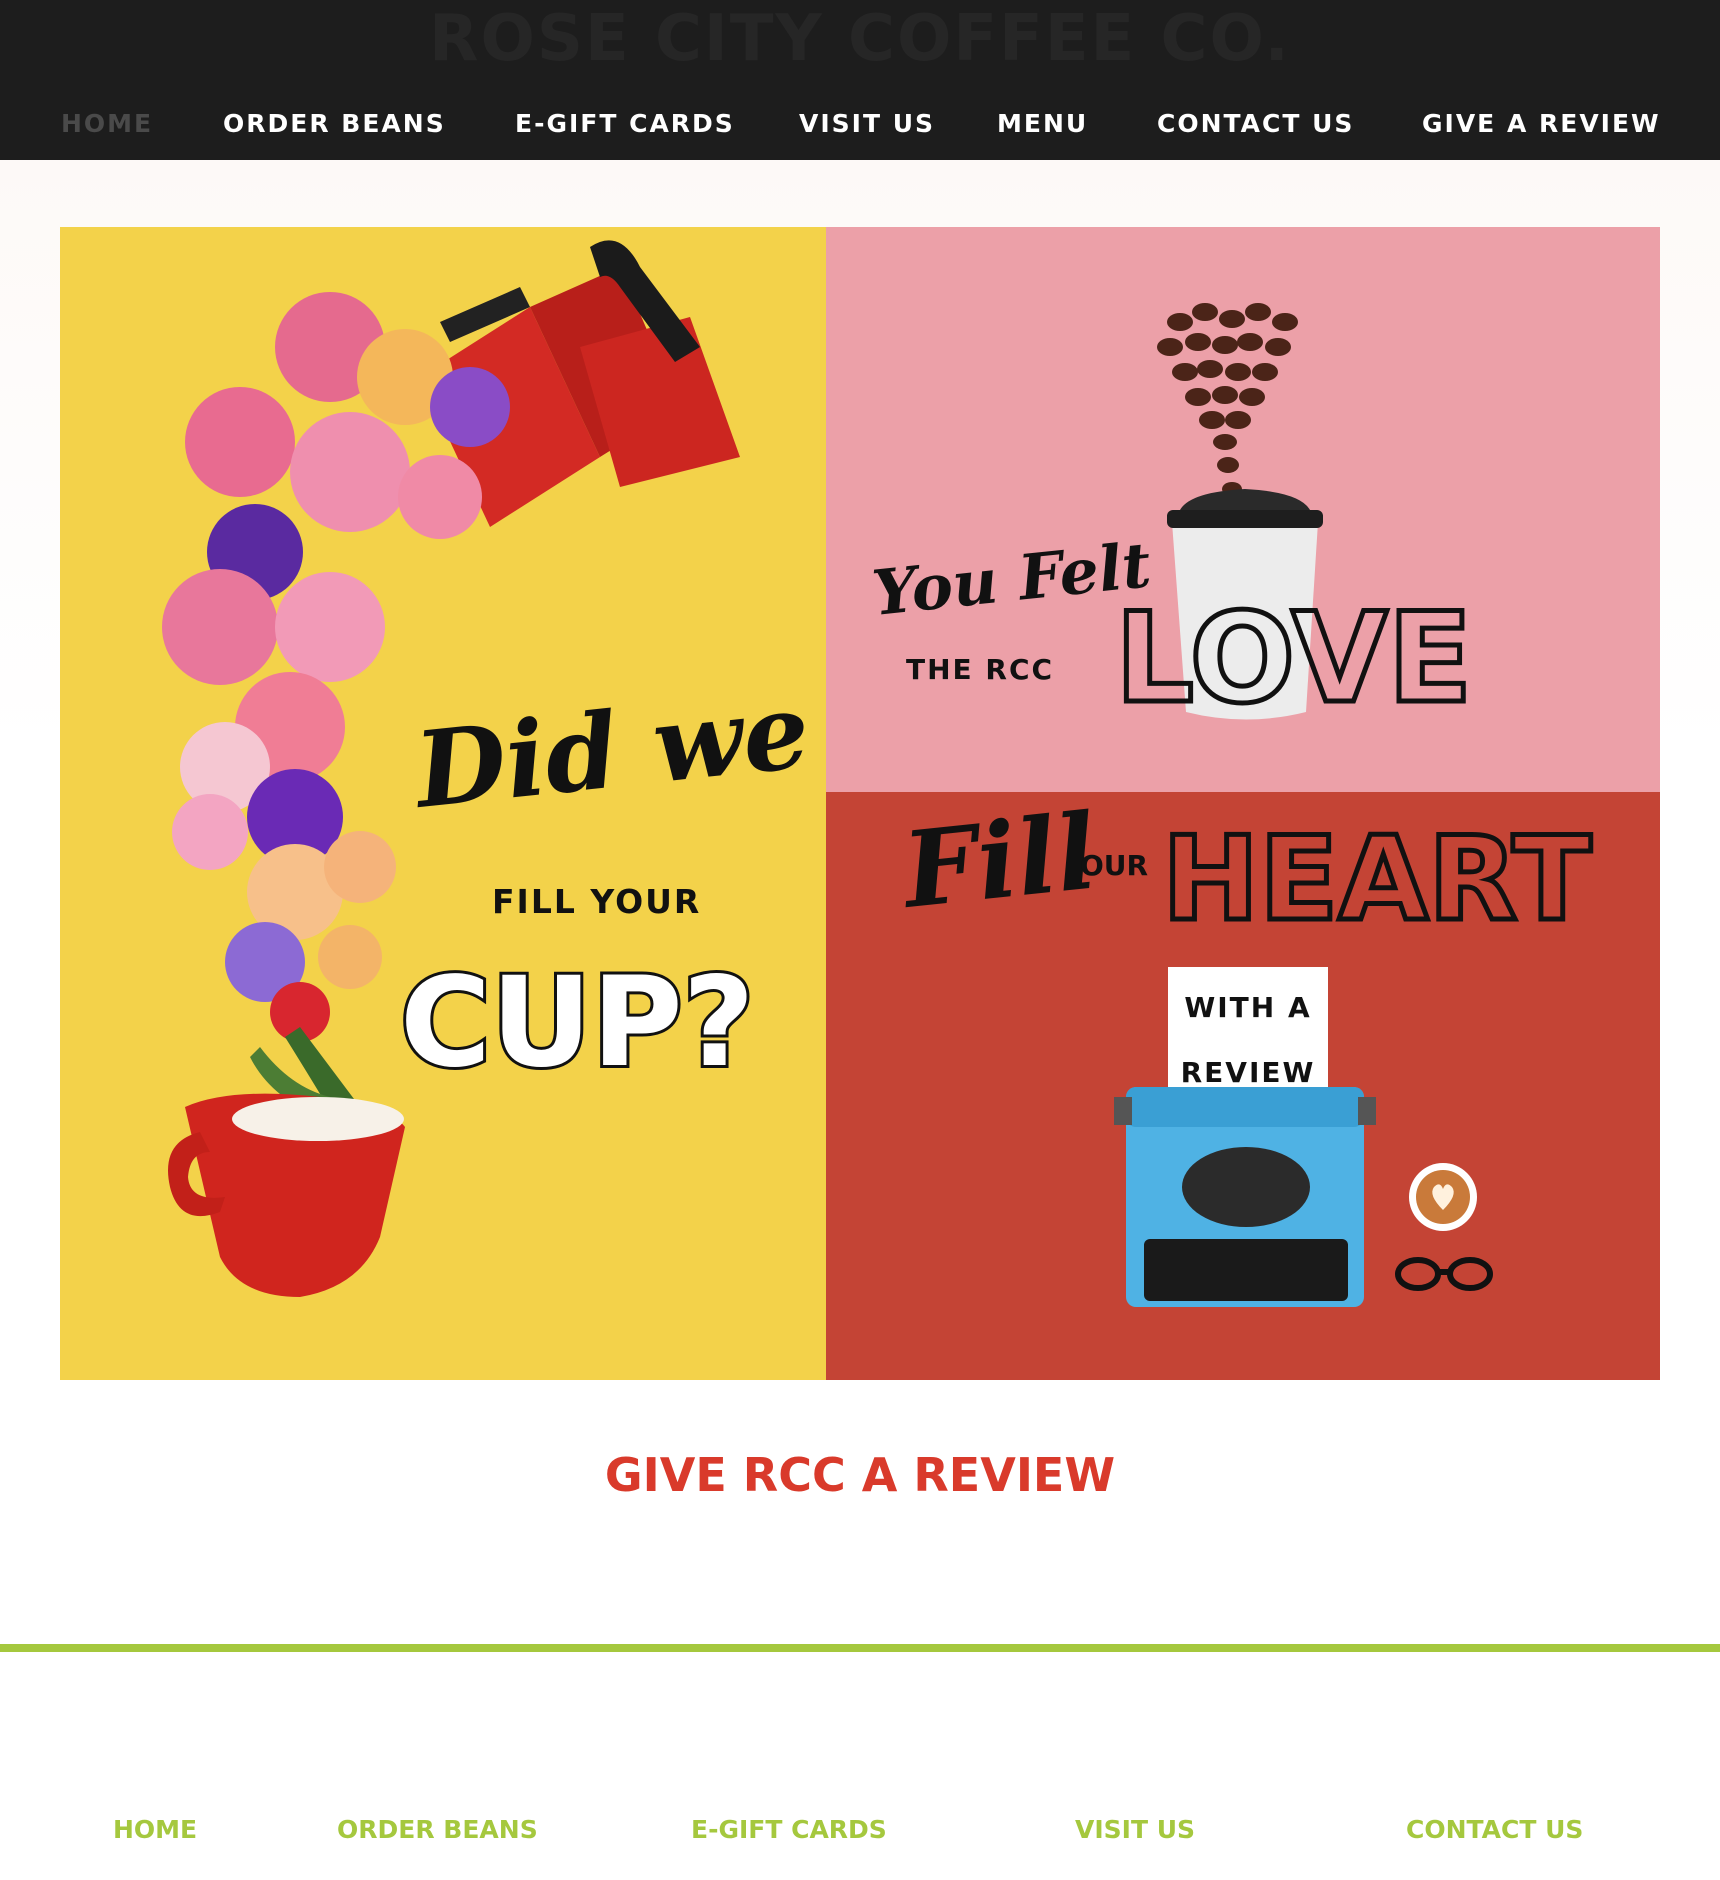 This screenshot has height=1880, width=1720. I want to click on footer-divider, so click(860, 1648).